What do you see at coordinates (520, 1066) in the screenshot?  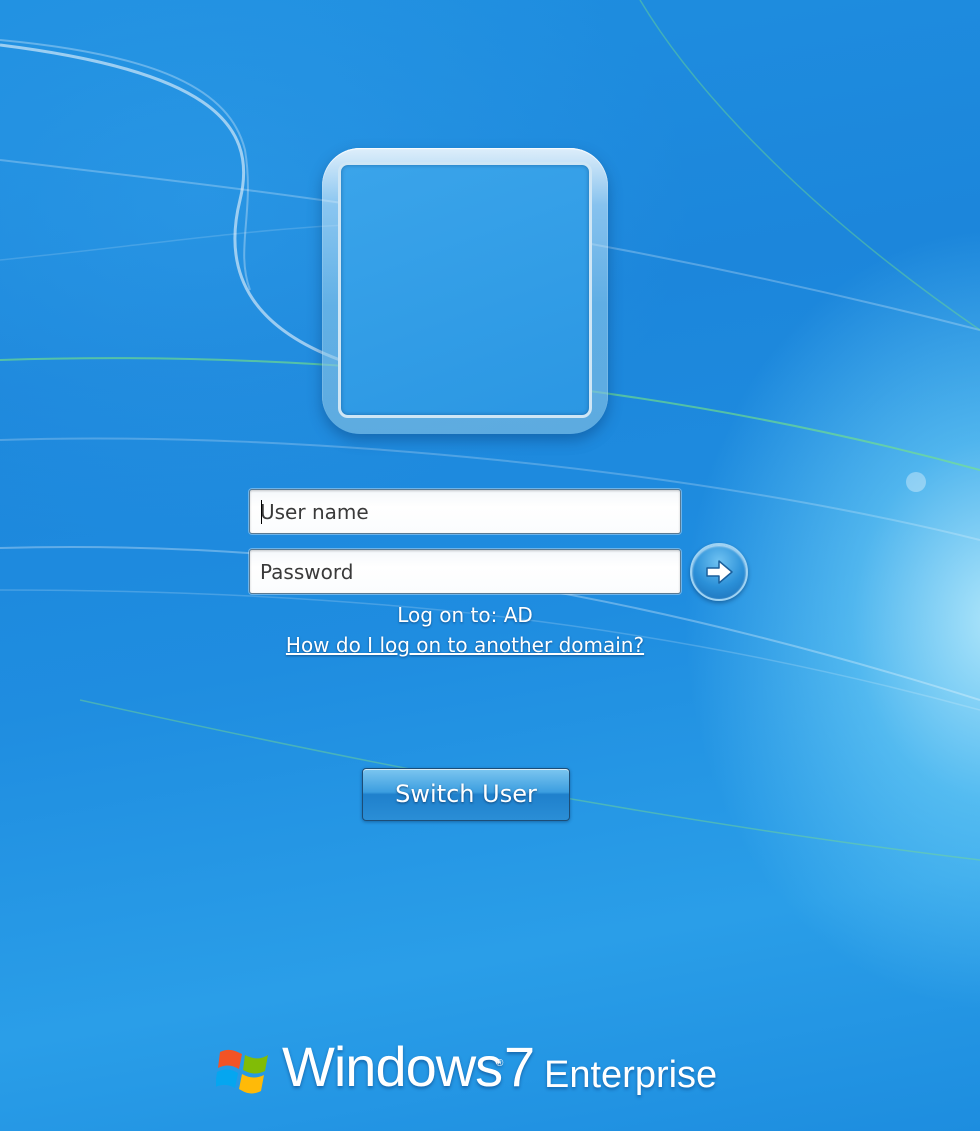 I see `brand-version: 7` at bounding box center [520, 1066].